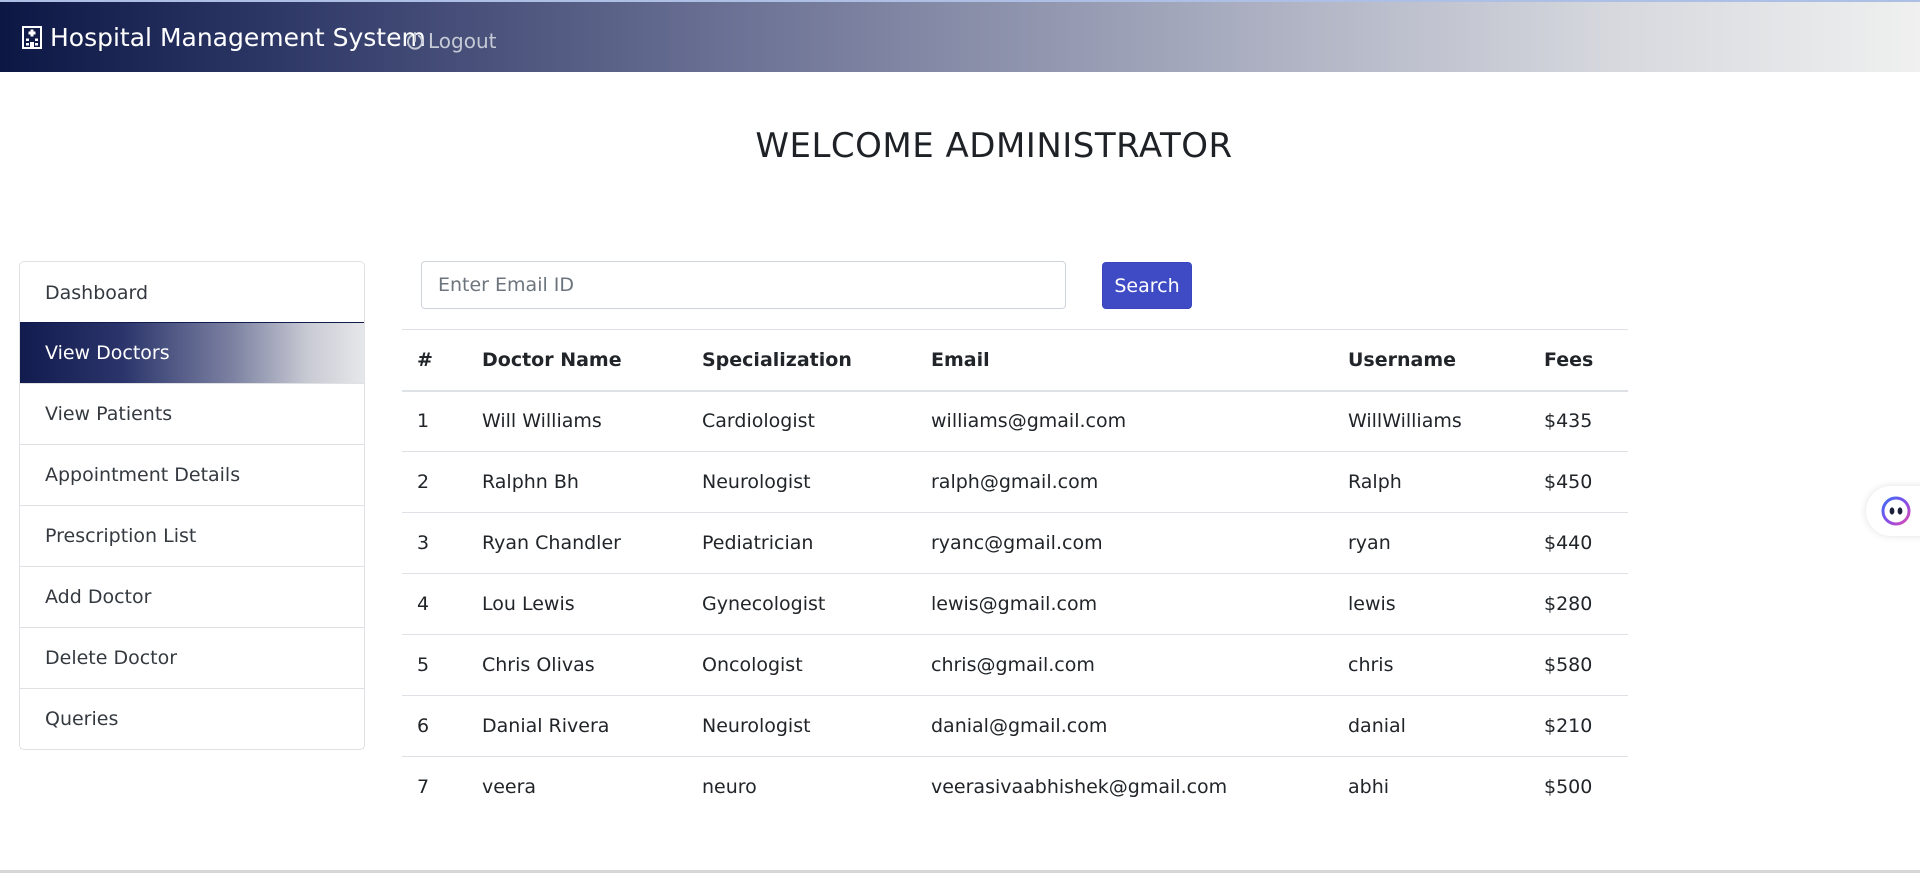  Describe the element at coordinates (577, 604) in the screenshot. I see `cell-doctor-name: Lou Lewis` at that location.